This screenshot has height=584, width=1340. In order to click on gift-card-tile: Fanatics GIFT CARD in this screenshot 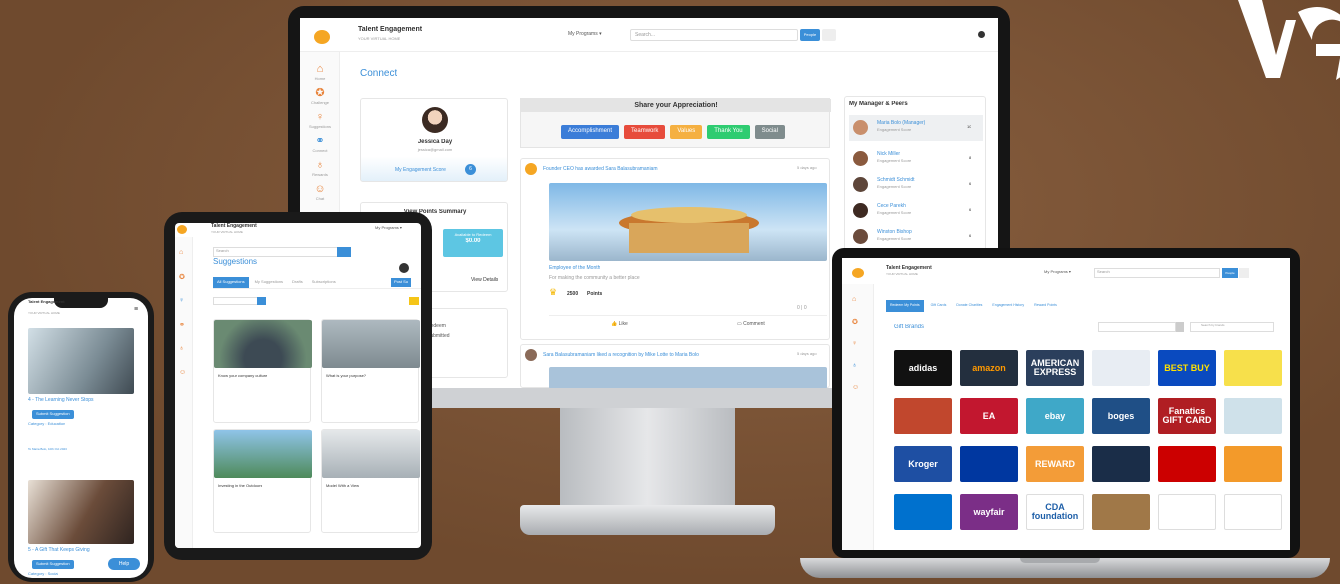, I will do `click(1187, 416)`.